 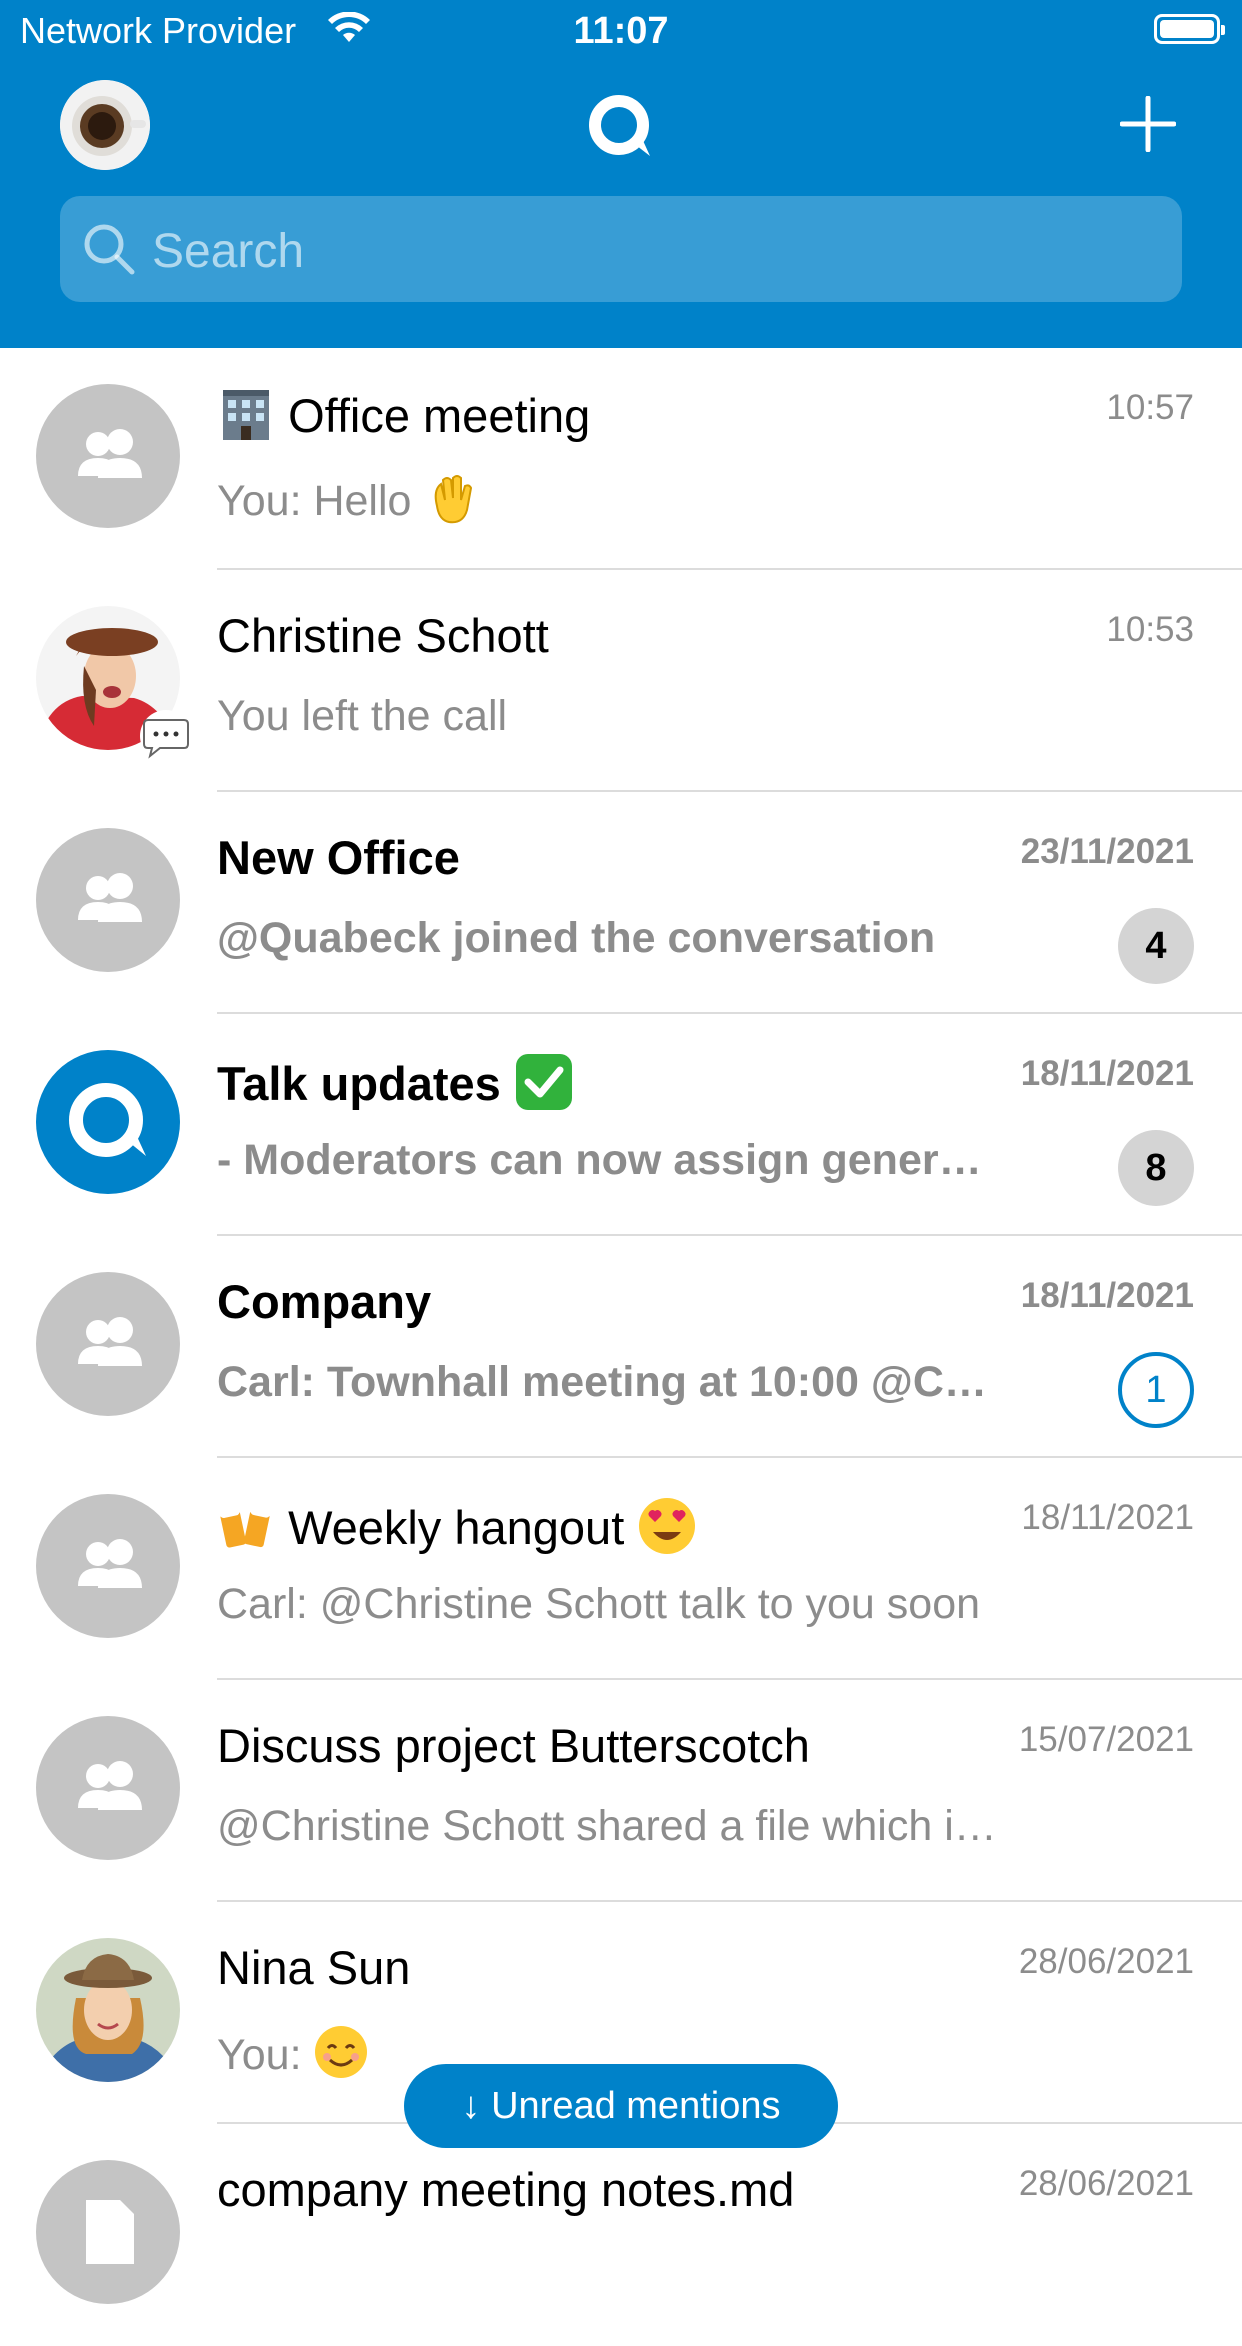 I want to click on status-bar: Network Provider 11:07, so click(x=621, y=31).